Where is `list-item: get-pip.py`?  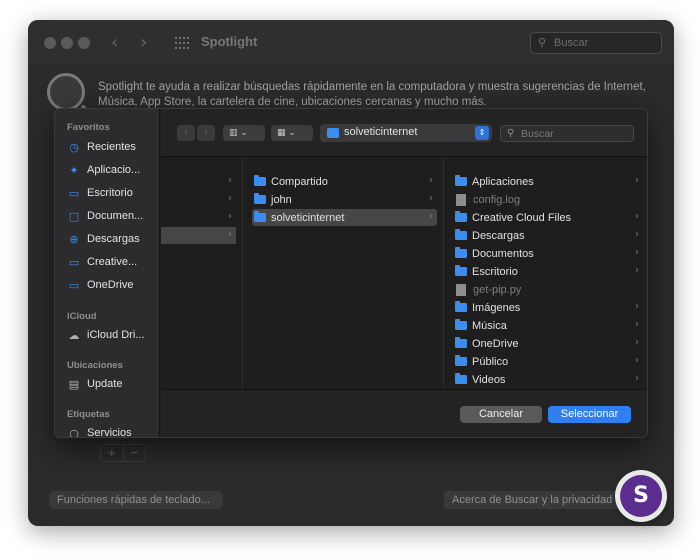
list-item: get-pip.py is located at coordinates (548, 289).